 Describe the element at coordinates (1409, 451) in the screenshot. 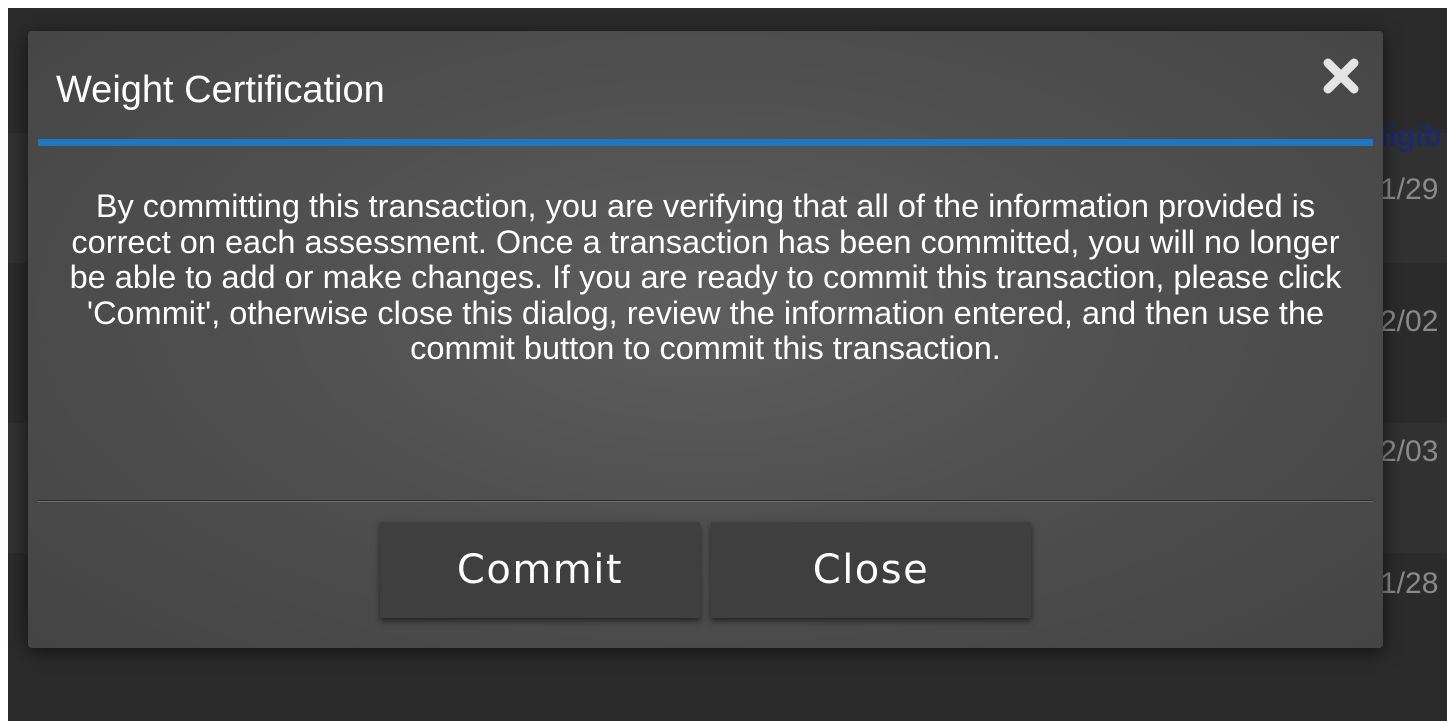

I see `background-table-cell: 2/03` at that location.